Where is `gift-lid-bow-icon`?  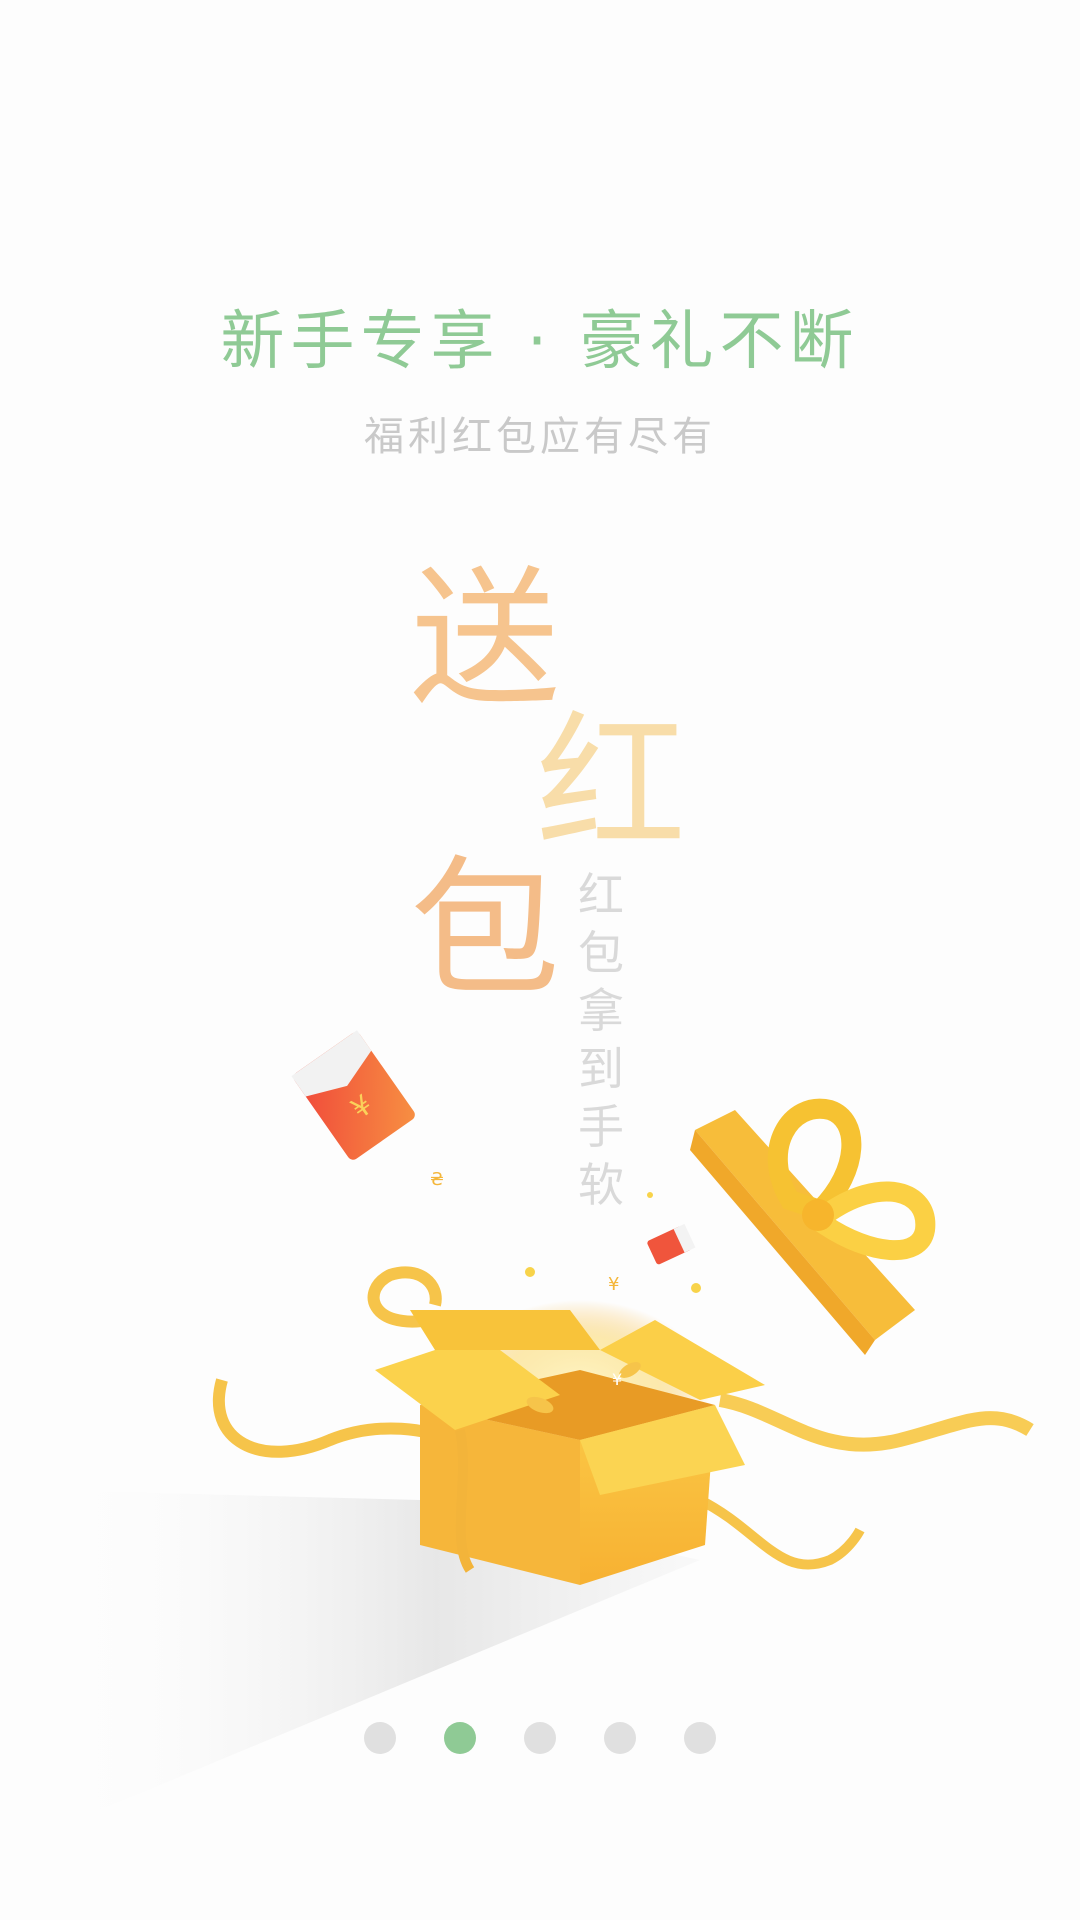
gift-lid-bow-icon is located at coordinates (813, 1226).